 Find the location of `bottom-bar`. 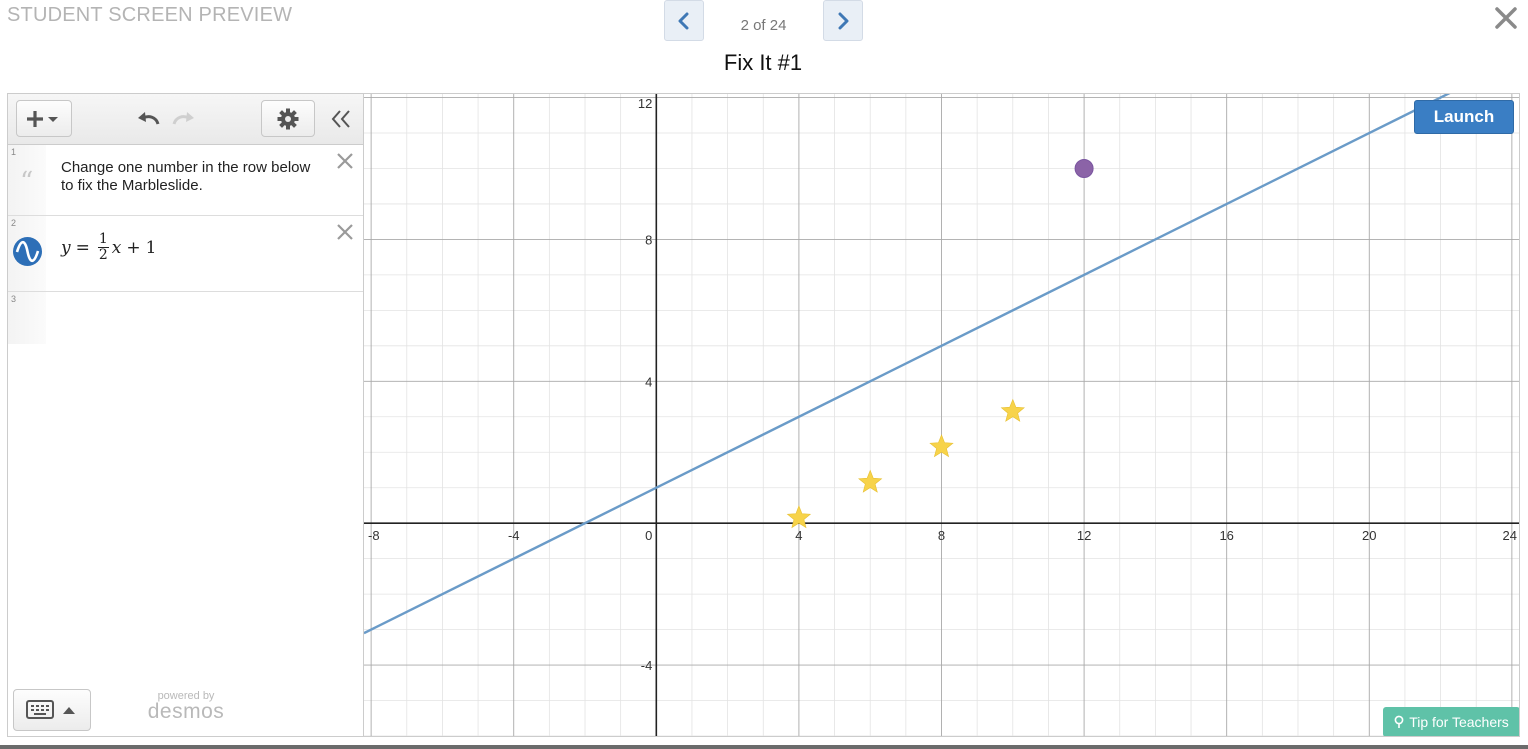

bottom-bar is located at coordinates (764, 747).